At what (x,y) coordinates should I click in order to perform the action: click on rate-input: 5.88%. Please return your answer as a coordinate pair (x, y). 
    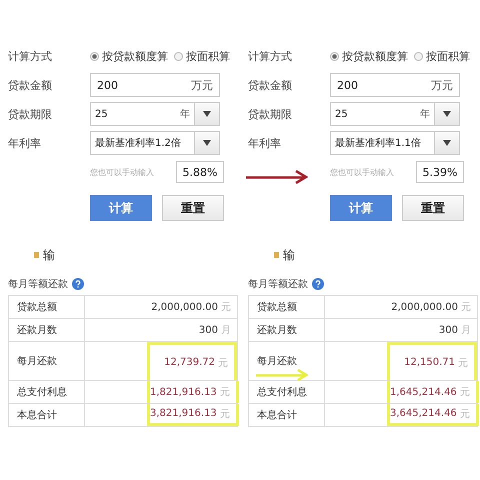
    Looking at the image, I should click on (200, 172).